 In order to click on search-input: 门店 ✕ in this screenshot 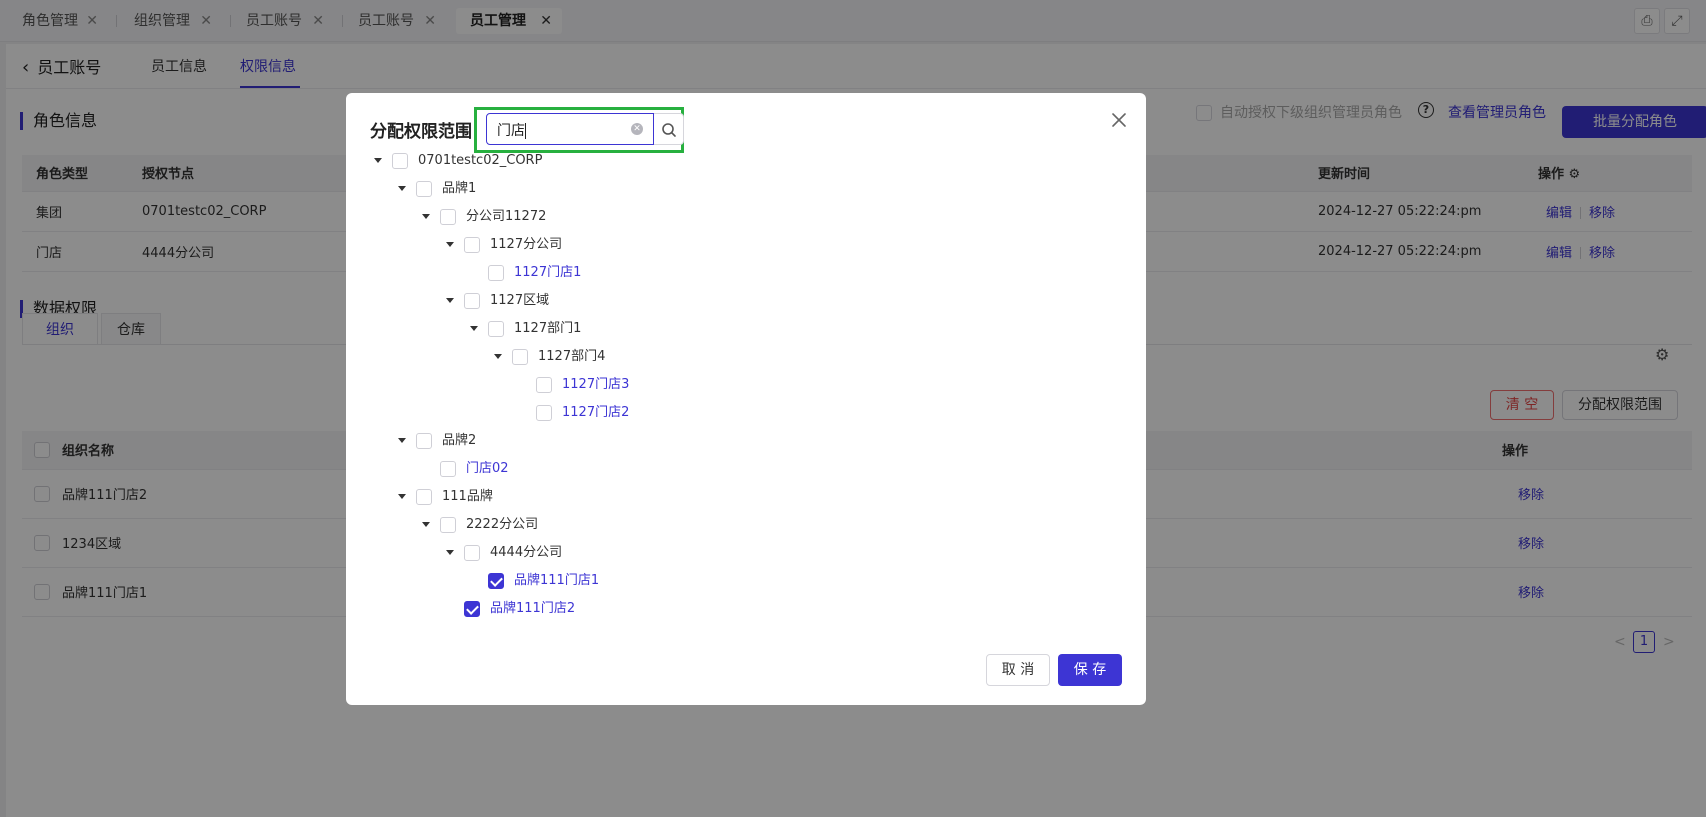, I will do `click(570, 129)`.